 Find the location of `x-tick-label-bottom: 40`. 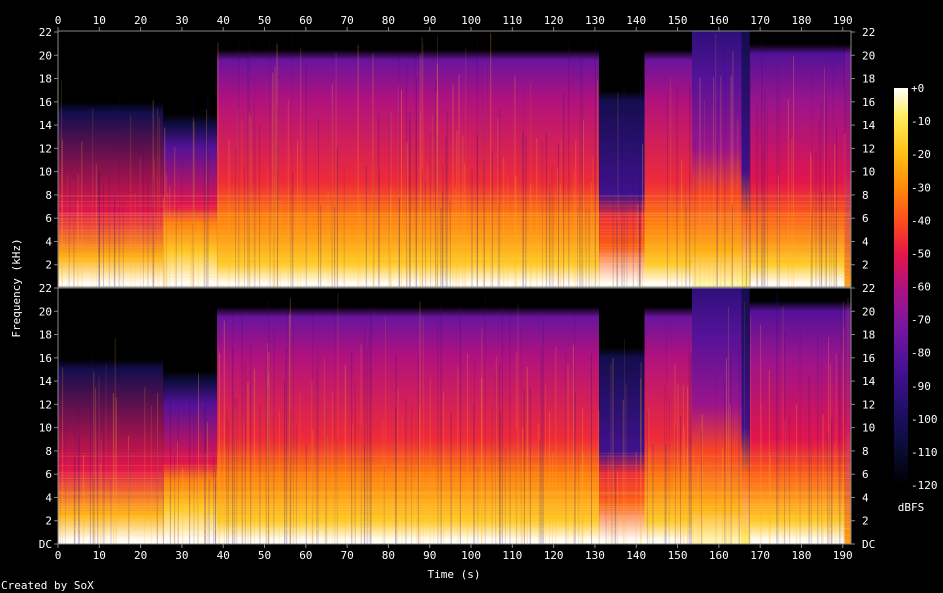

x-tick-label-bottom: 40 is located at coordinates (223, 555).